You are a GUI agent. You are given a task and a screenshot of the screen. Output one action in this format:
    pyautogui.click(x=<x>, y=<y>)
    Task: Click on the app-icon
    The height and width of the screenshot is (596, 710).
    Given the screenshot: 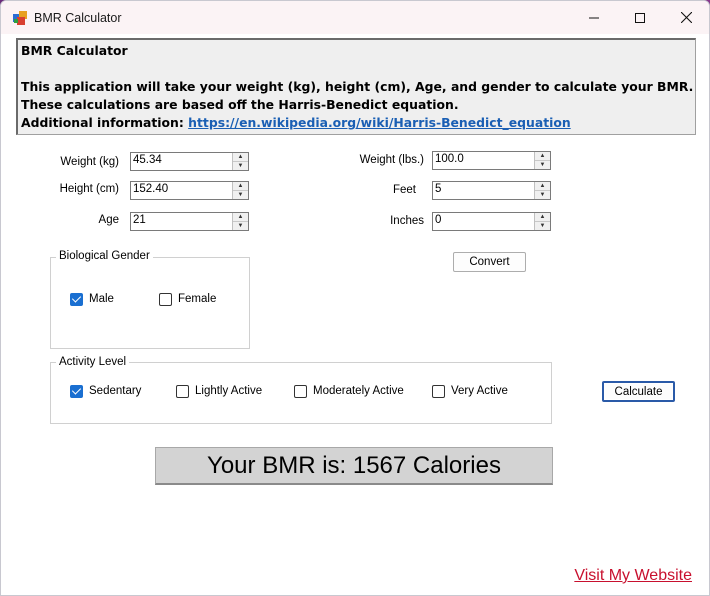 What is the action you would take?
    pyautogui.click(x=20, y=18)
    